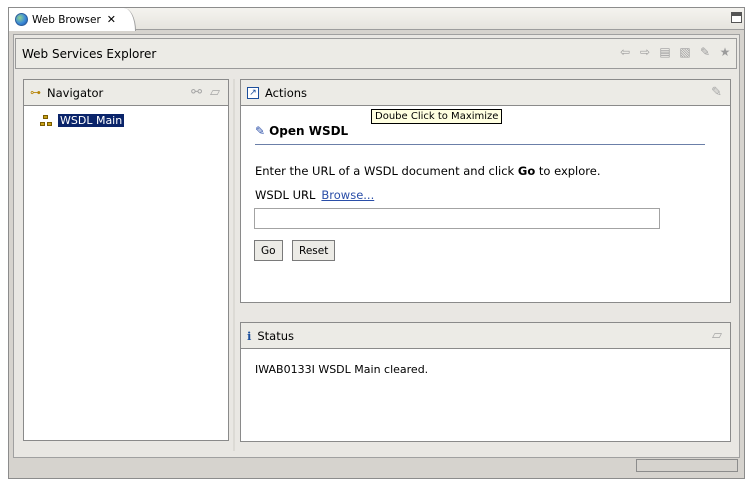  I want to click on add-favorite-icon: ▧, so click(685, 52).